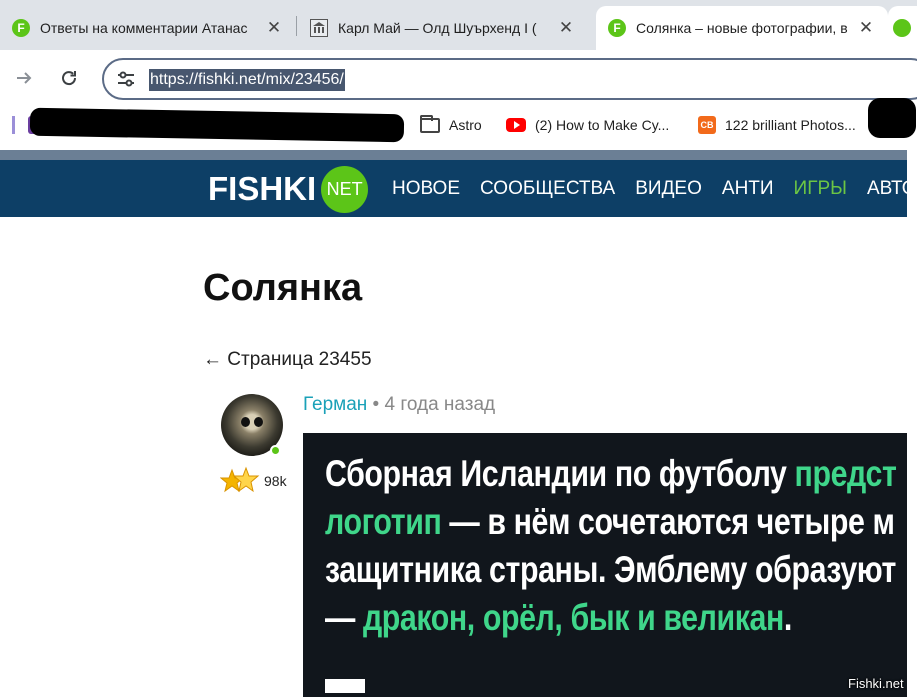 This screenshot has height=697, width=917. I want to click on fishki-f-icon, so click(902, 28).